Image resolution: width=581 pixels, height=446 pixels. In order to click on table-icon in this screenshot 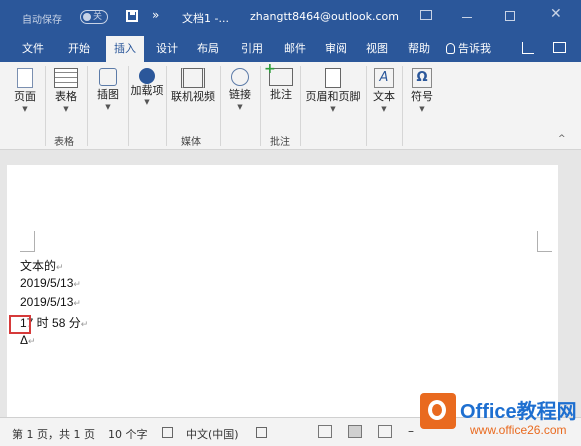, I will do `click(66, 78)`.